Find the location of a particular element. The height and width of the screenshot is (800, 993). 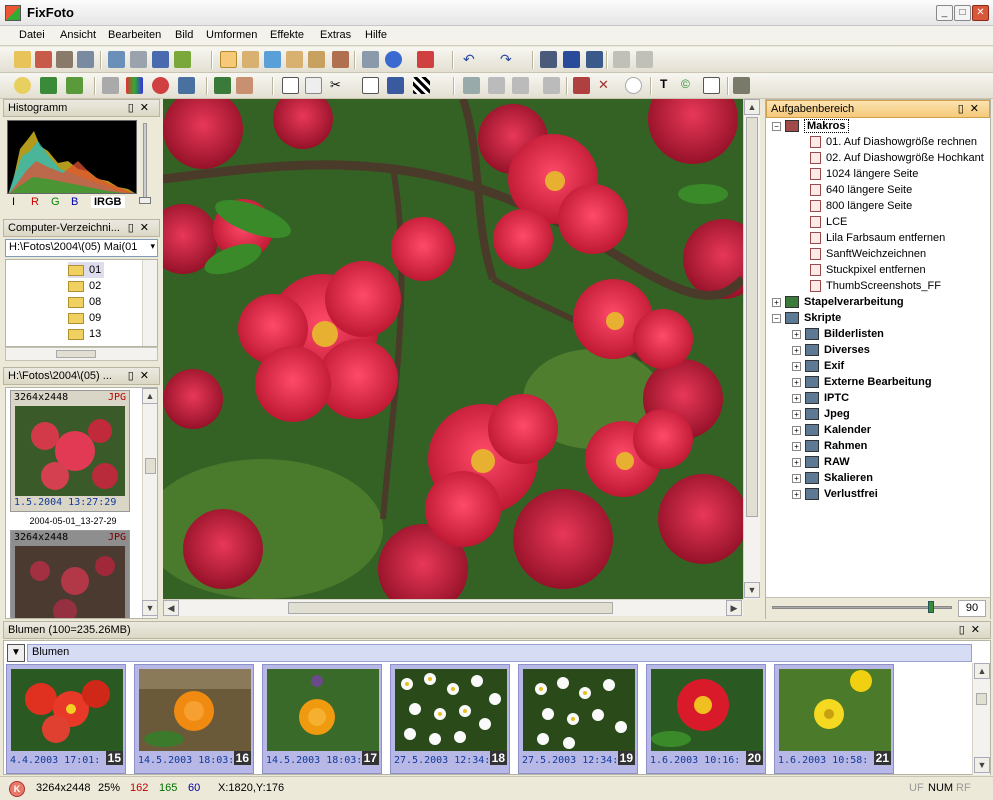

print-icon is located at coordinates (138, 59).